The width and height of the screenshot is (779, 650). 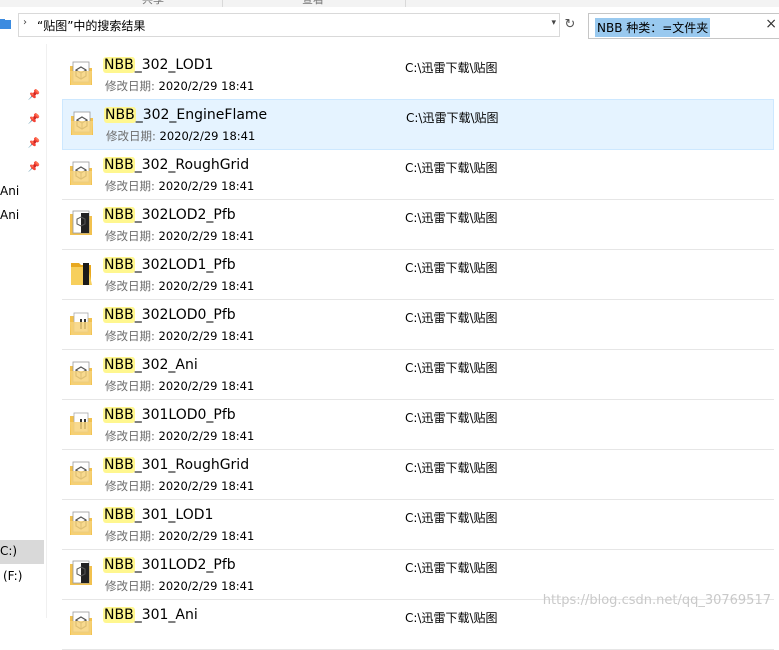 I want to click on item-name: NBB_302LOD0_Pfb, so click(x=169, y=315).